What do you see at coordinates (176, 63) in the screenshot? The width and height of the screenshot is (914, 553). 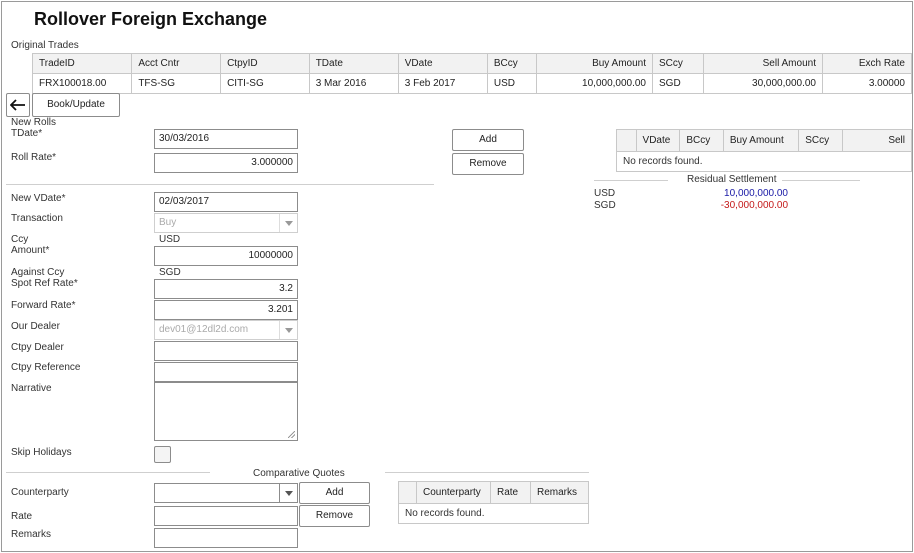 I see `col-acct-cntr: Acct Cntr` at bounding box center [176, 63].